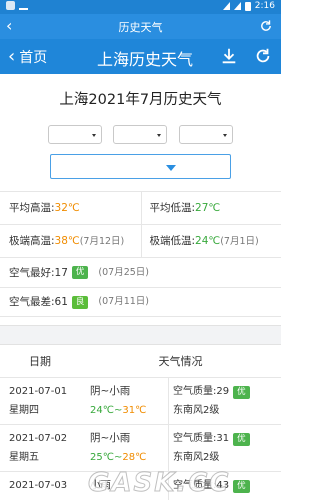 This screenshot has height=500, width=320. Describe the element at coordinates (144, 59) in the screenshot. I see `web-header-title: 上海历史天气` at that location.